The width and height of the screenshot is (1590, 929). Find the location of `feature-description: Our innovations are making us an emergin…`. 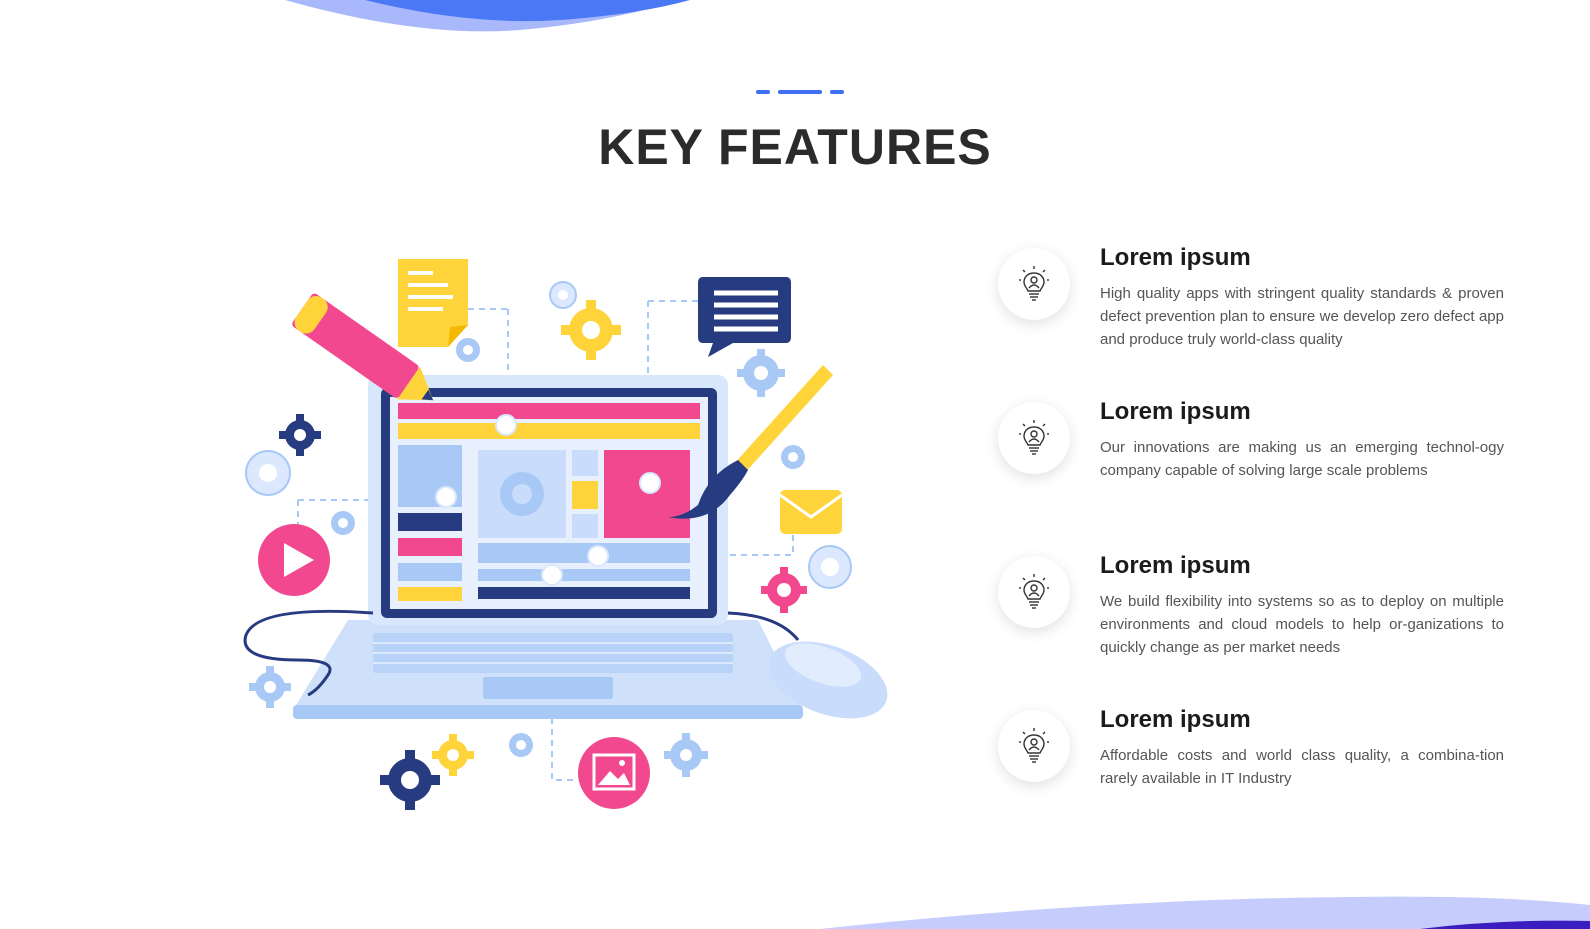

feature-description: Our innovations are making us an emergin… is located at coordinates (1302, 459).